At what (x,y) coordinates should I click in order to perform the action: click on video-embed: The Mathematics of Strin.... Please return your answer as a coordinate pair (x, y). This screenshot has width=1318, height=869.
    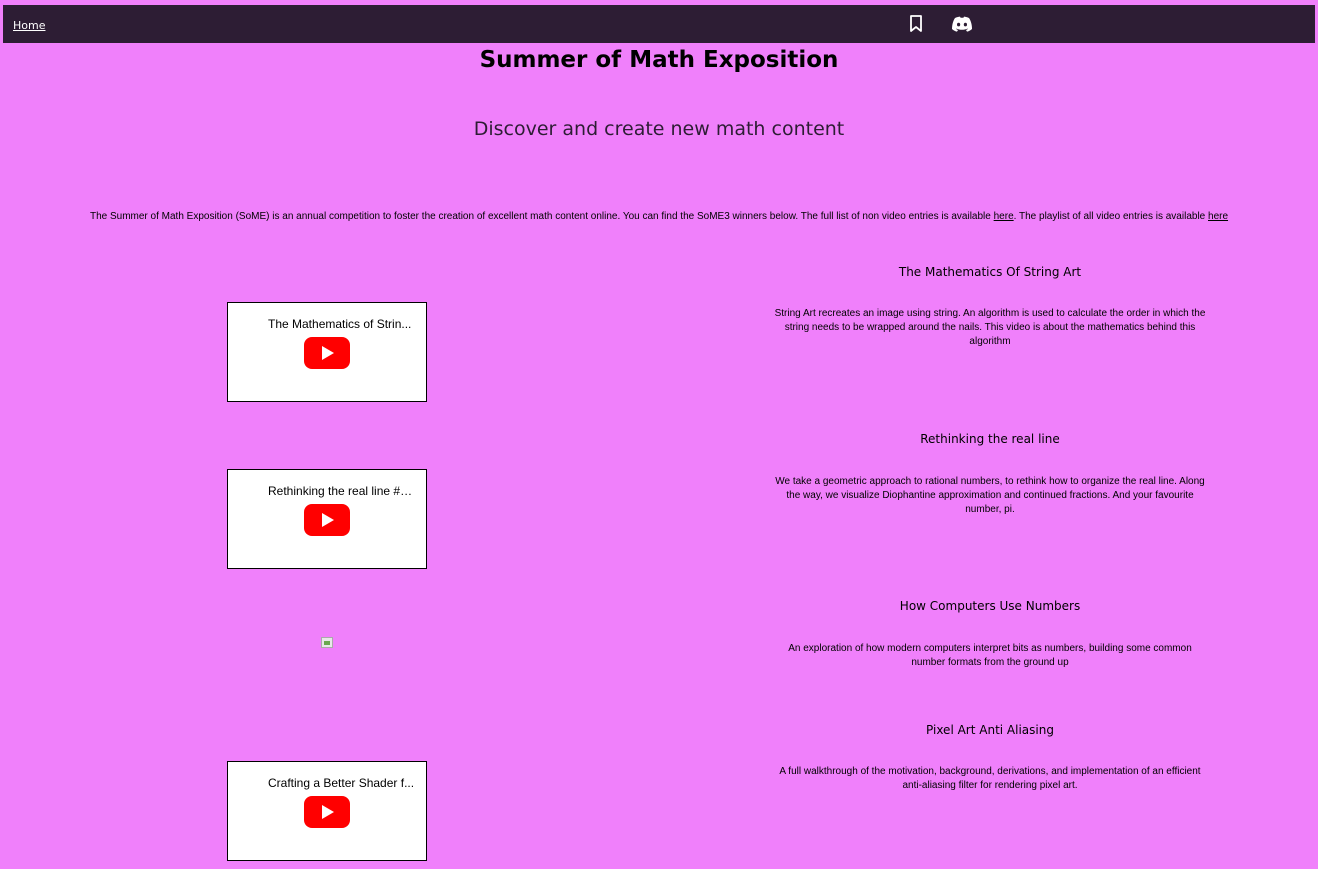
    Looking at the image, I should click on (327, 352).